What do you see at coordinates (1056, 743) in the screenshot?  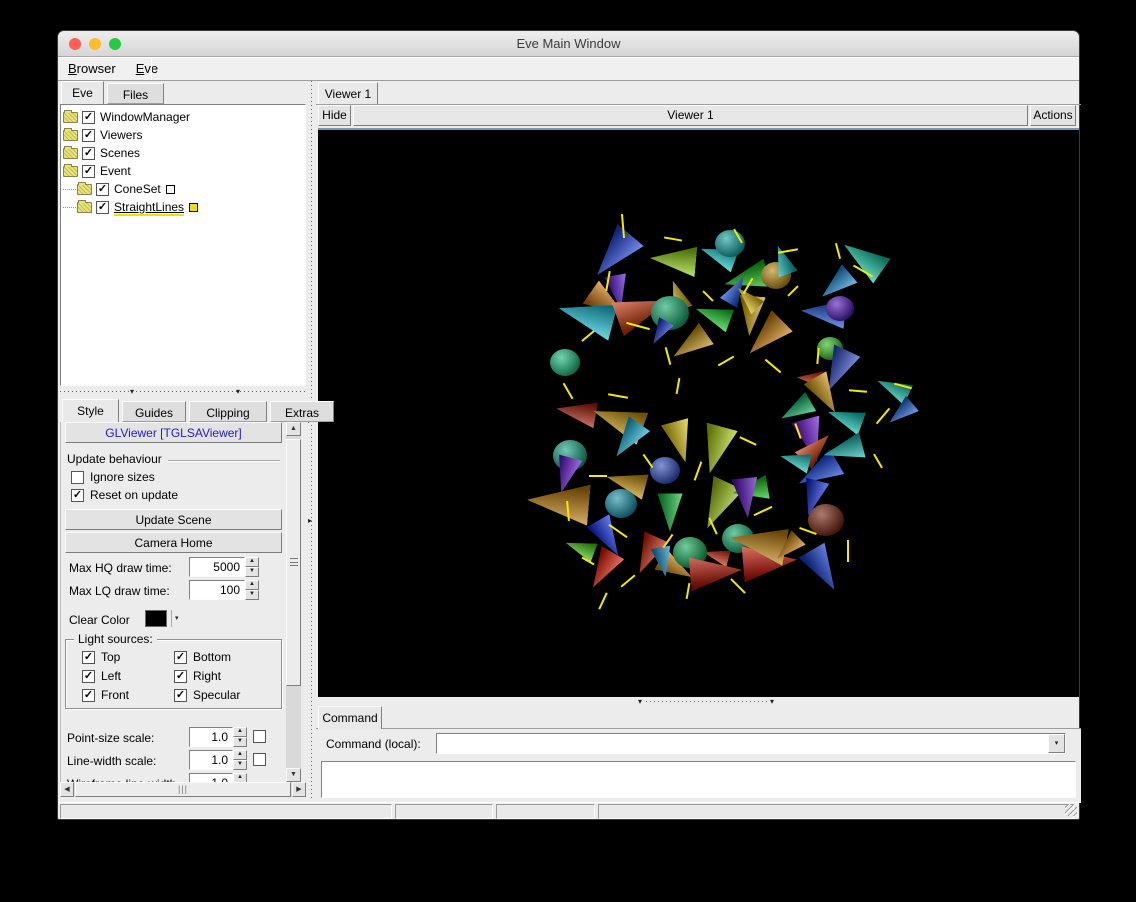 I see `command-dropdown-icon: ▾` at bounding box center [1056, 743].